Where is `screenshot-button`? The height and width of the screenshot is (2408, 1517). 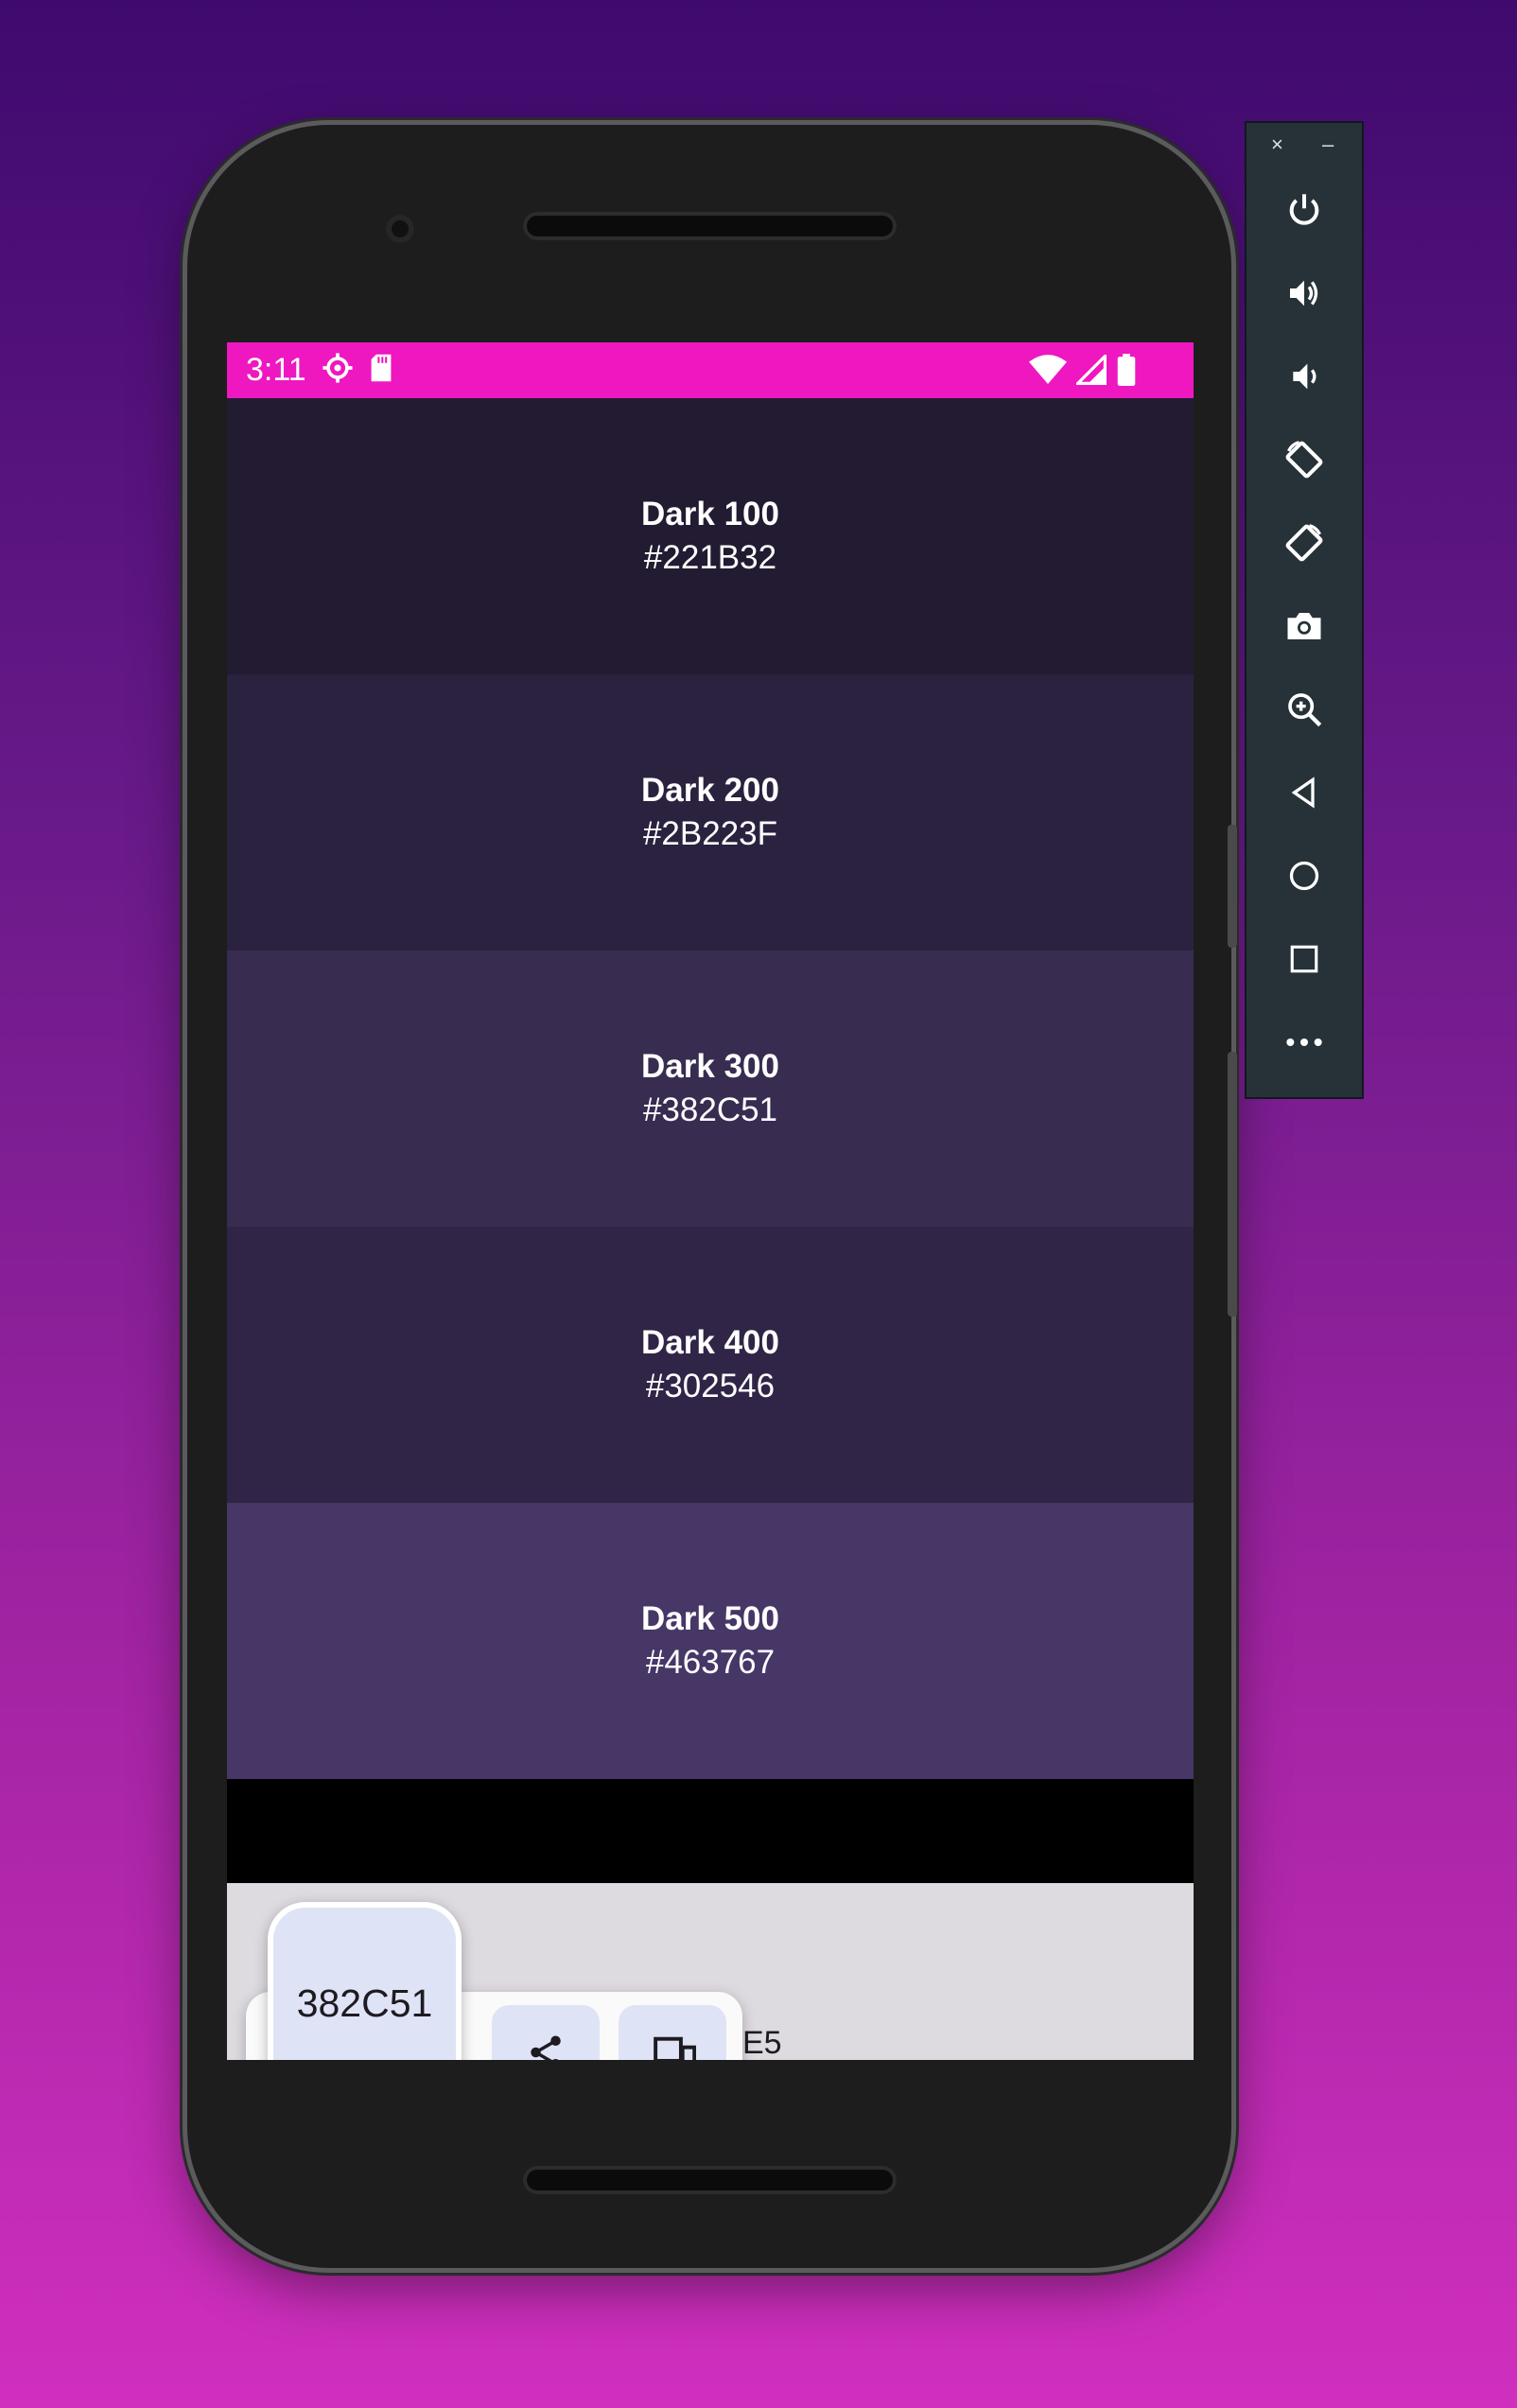
screenshot-button is located at coordinates (1304, 628).